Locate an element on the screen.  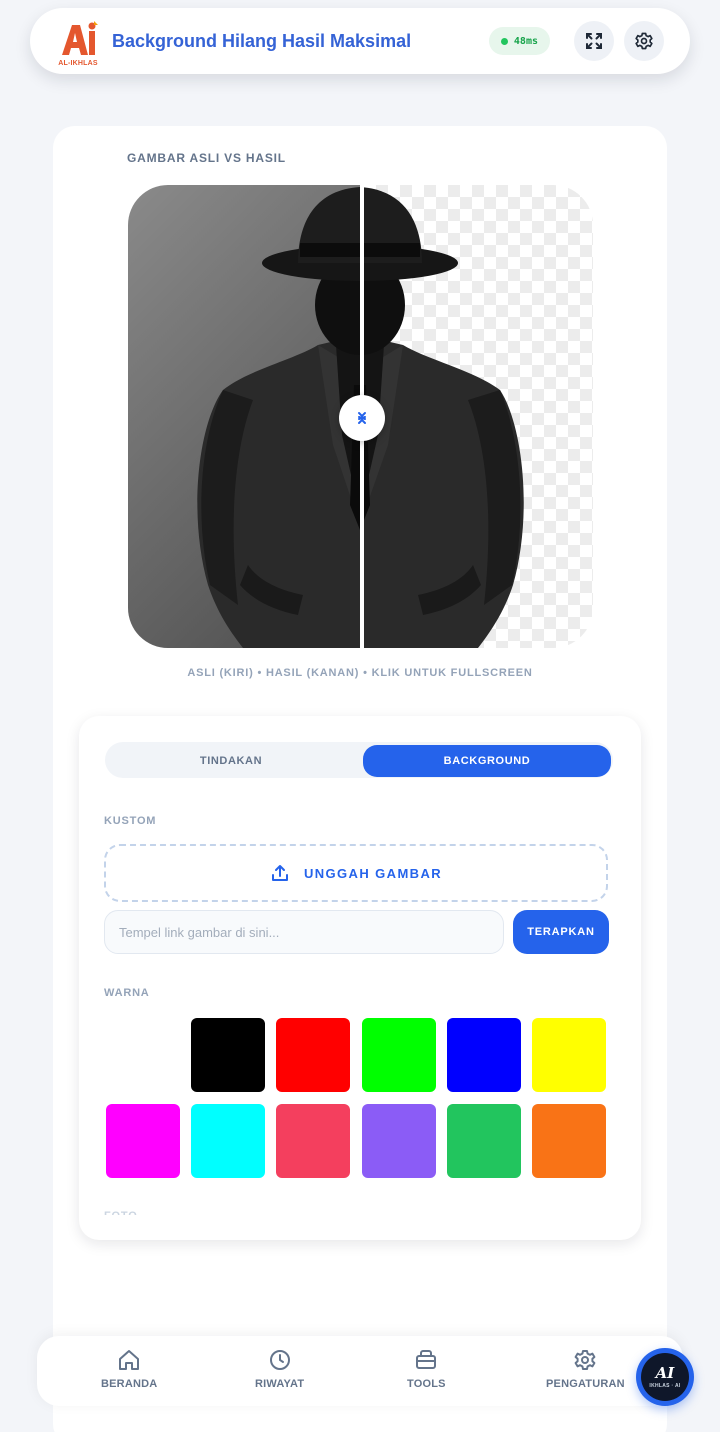
logo-caption: AL-IKHLAS is located at coordinates (78, 63).